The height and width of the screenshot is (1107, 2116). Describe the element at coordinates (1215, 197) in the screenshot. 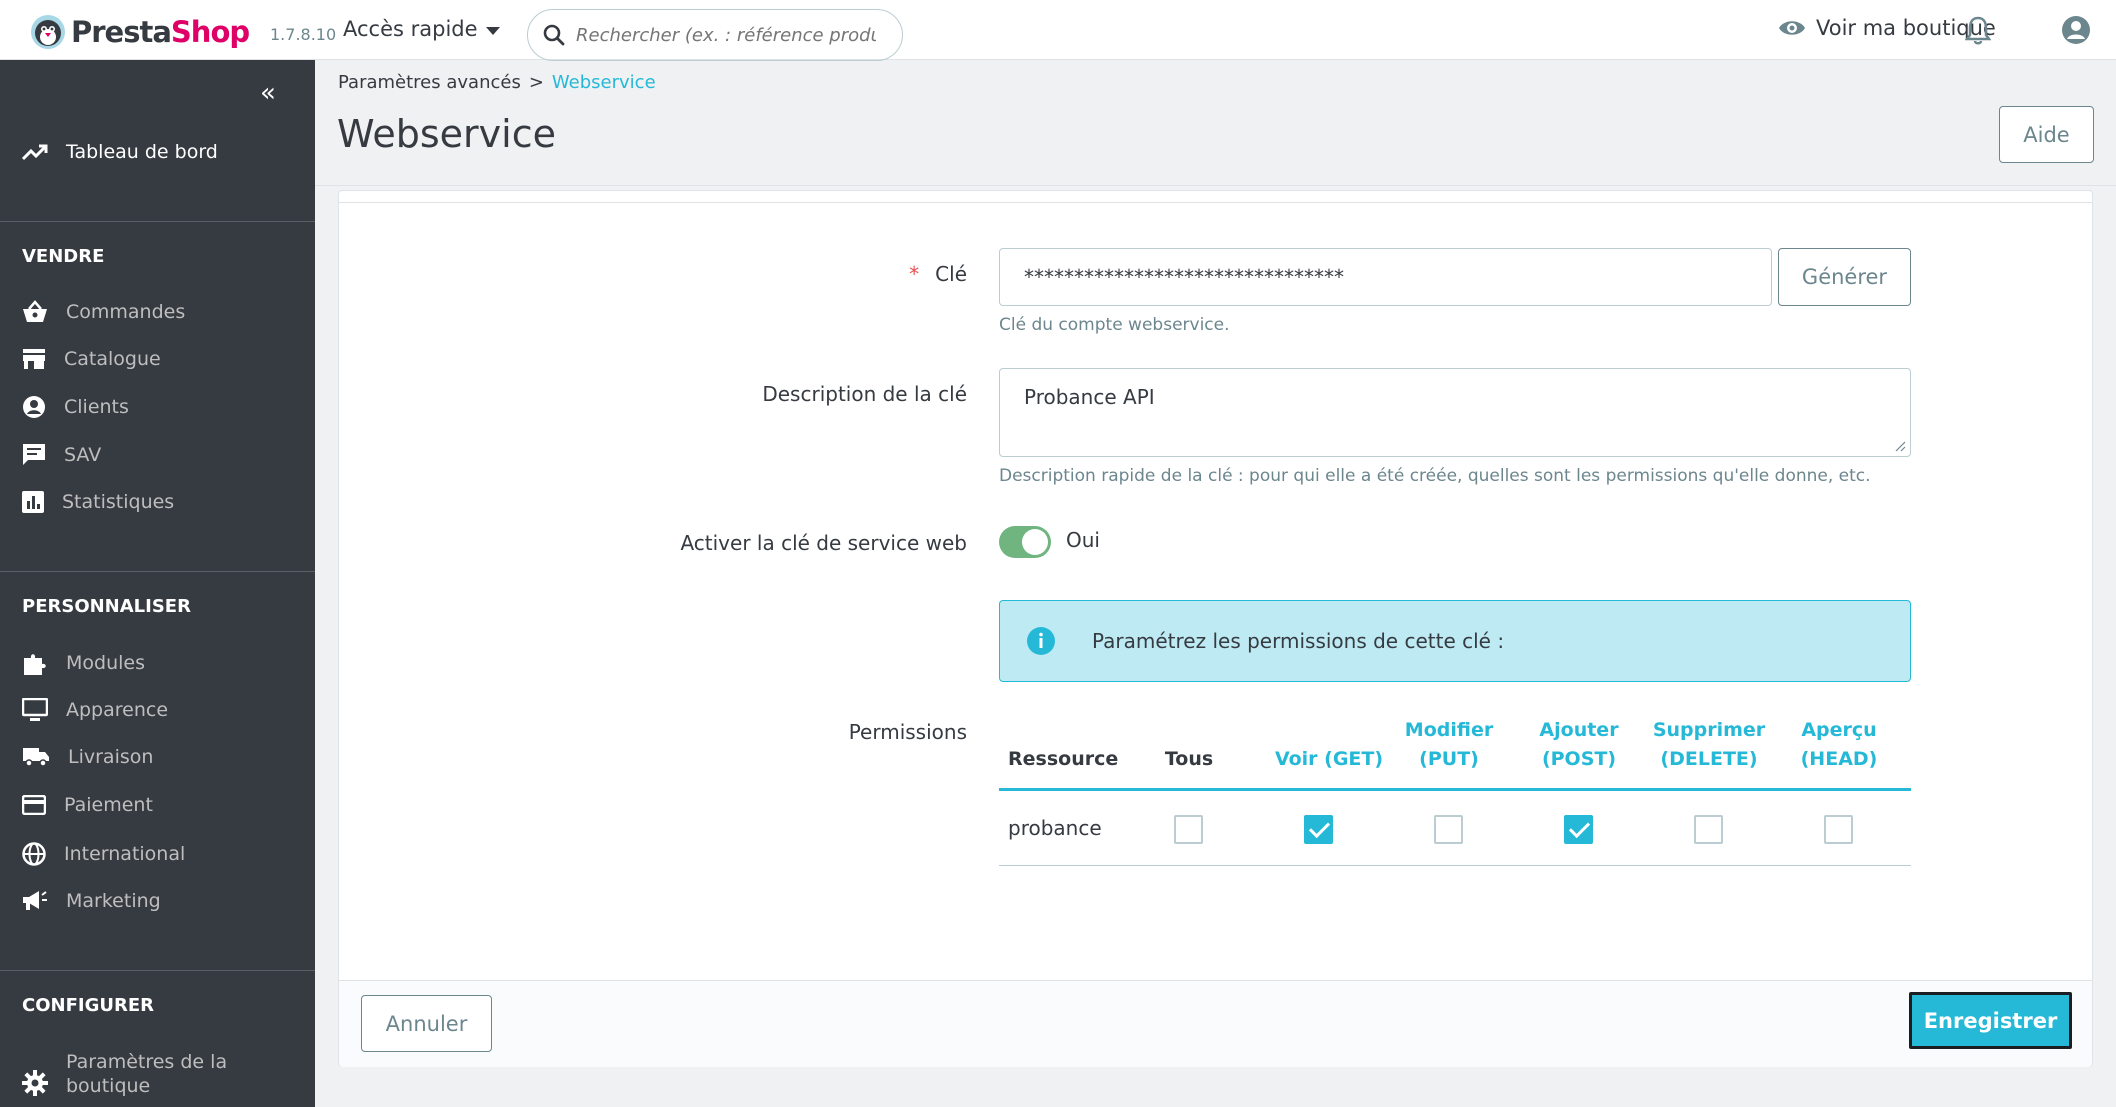

I see `card-top-border` at that location.